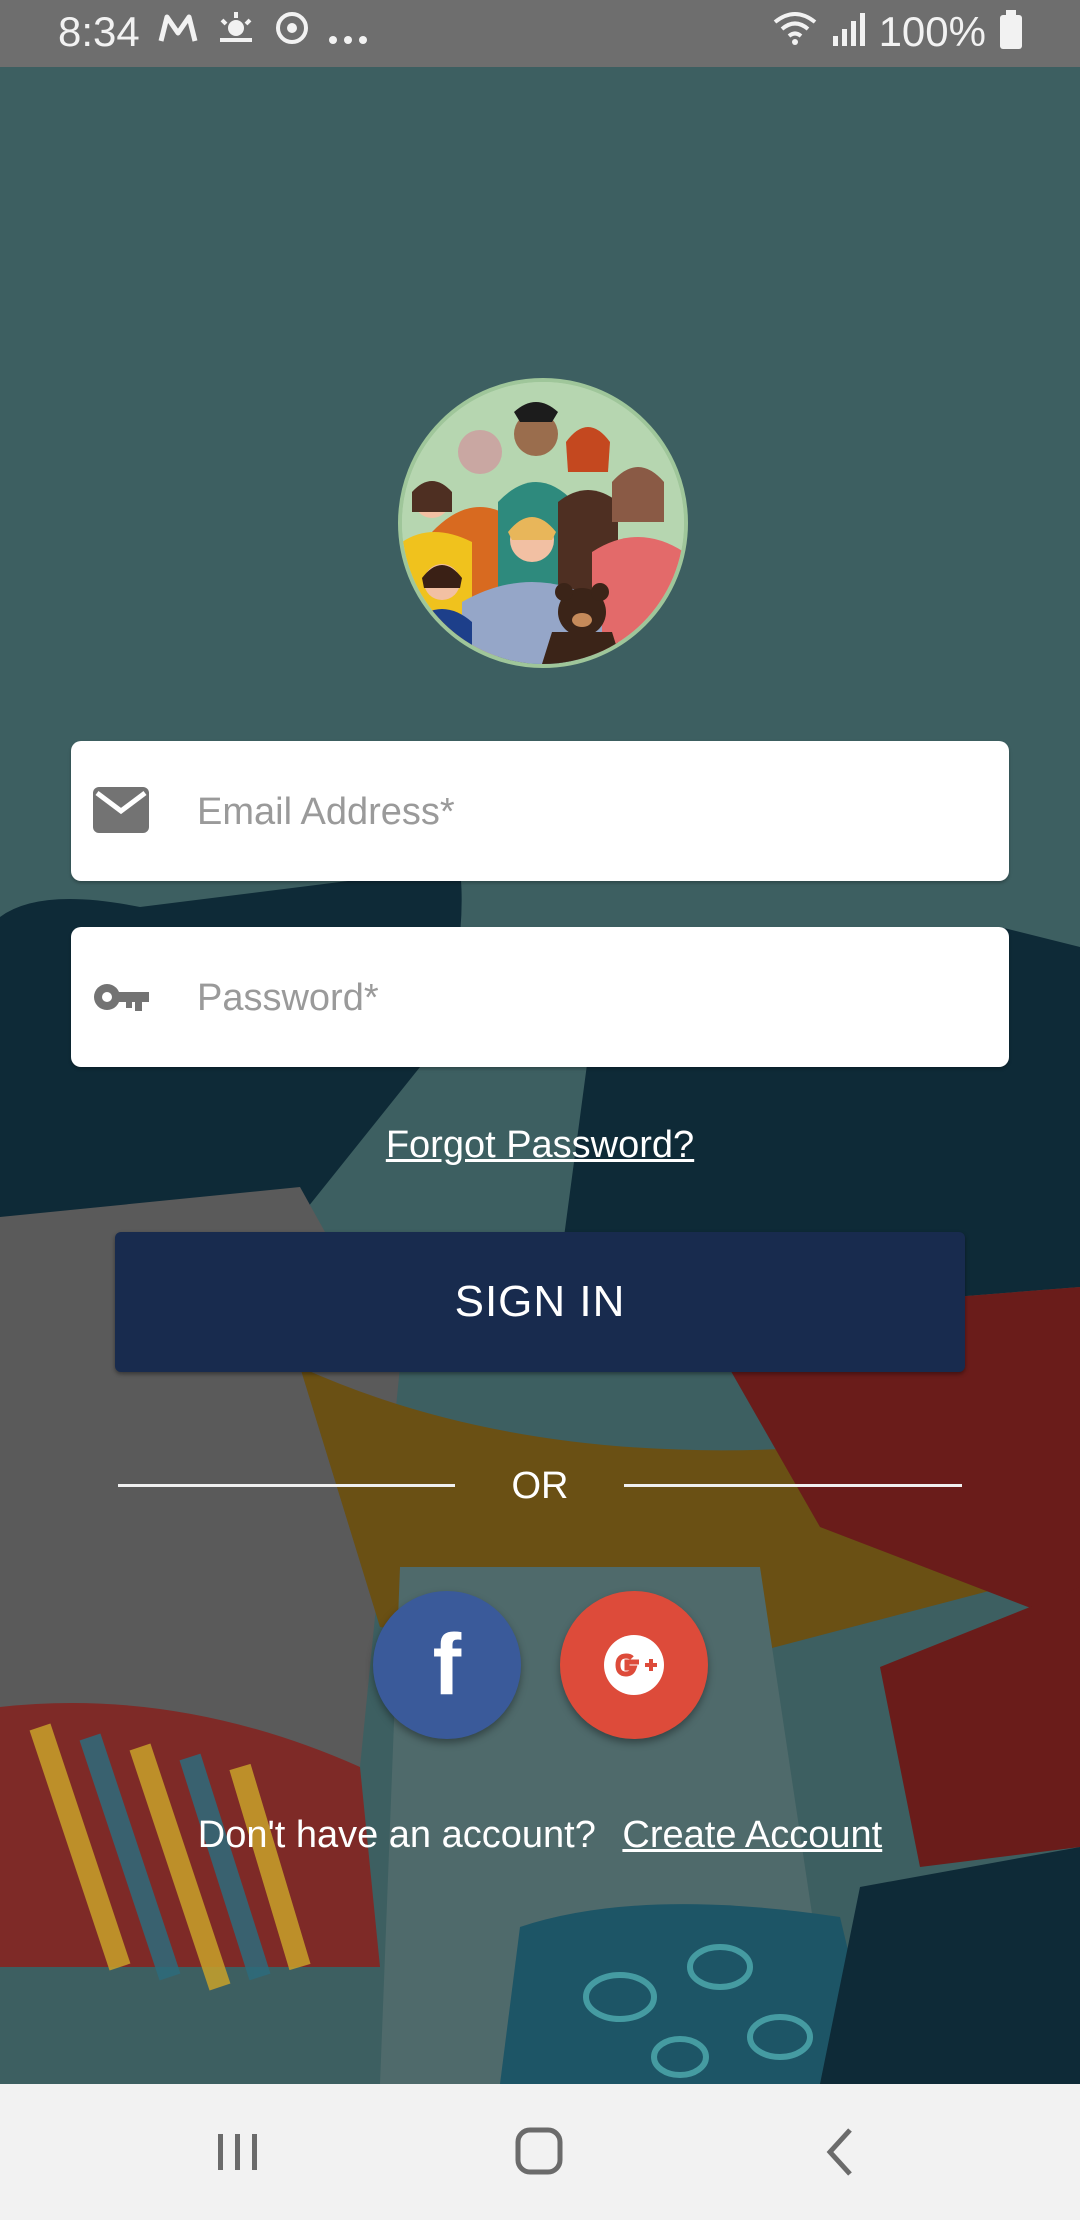 This screenshot has width=1080, height=2220. Describe the element at coordinates (121, 810) in the screenshot. I see `mail-icon` at that location.